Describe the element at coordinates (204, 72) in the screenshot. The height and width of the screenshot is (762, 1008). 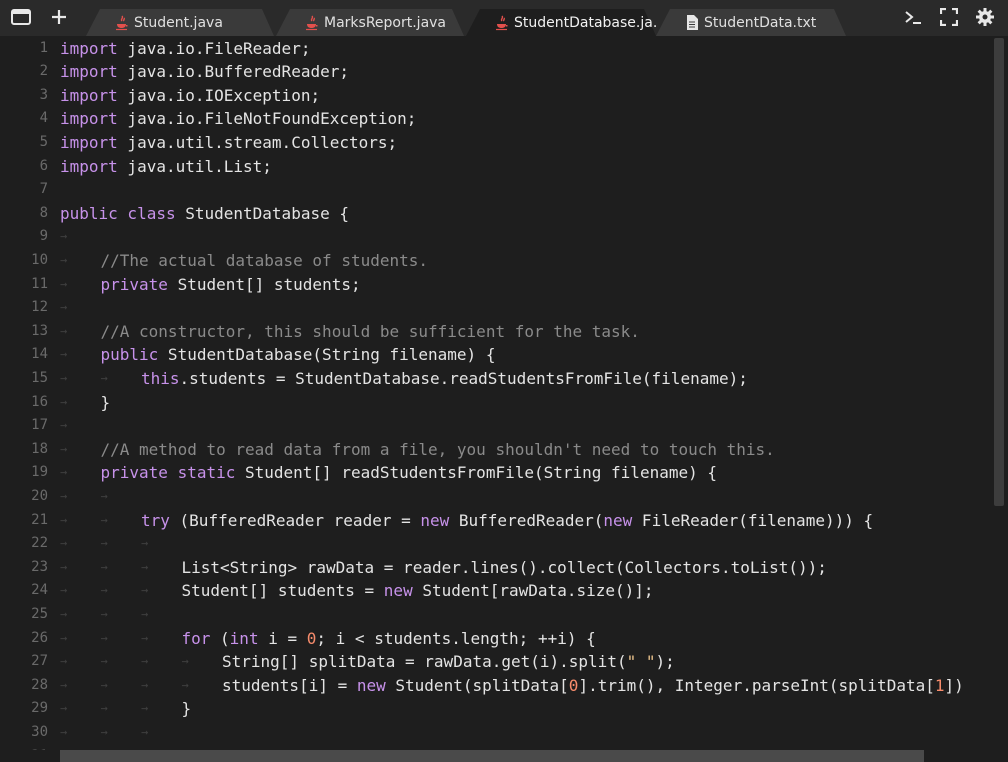
I see `code-line: import java.io.BufferedReader;` at that location.